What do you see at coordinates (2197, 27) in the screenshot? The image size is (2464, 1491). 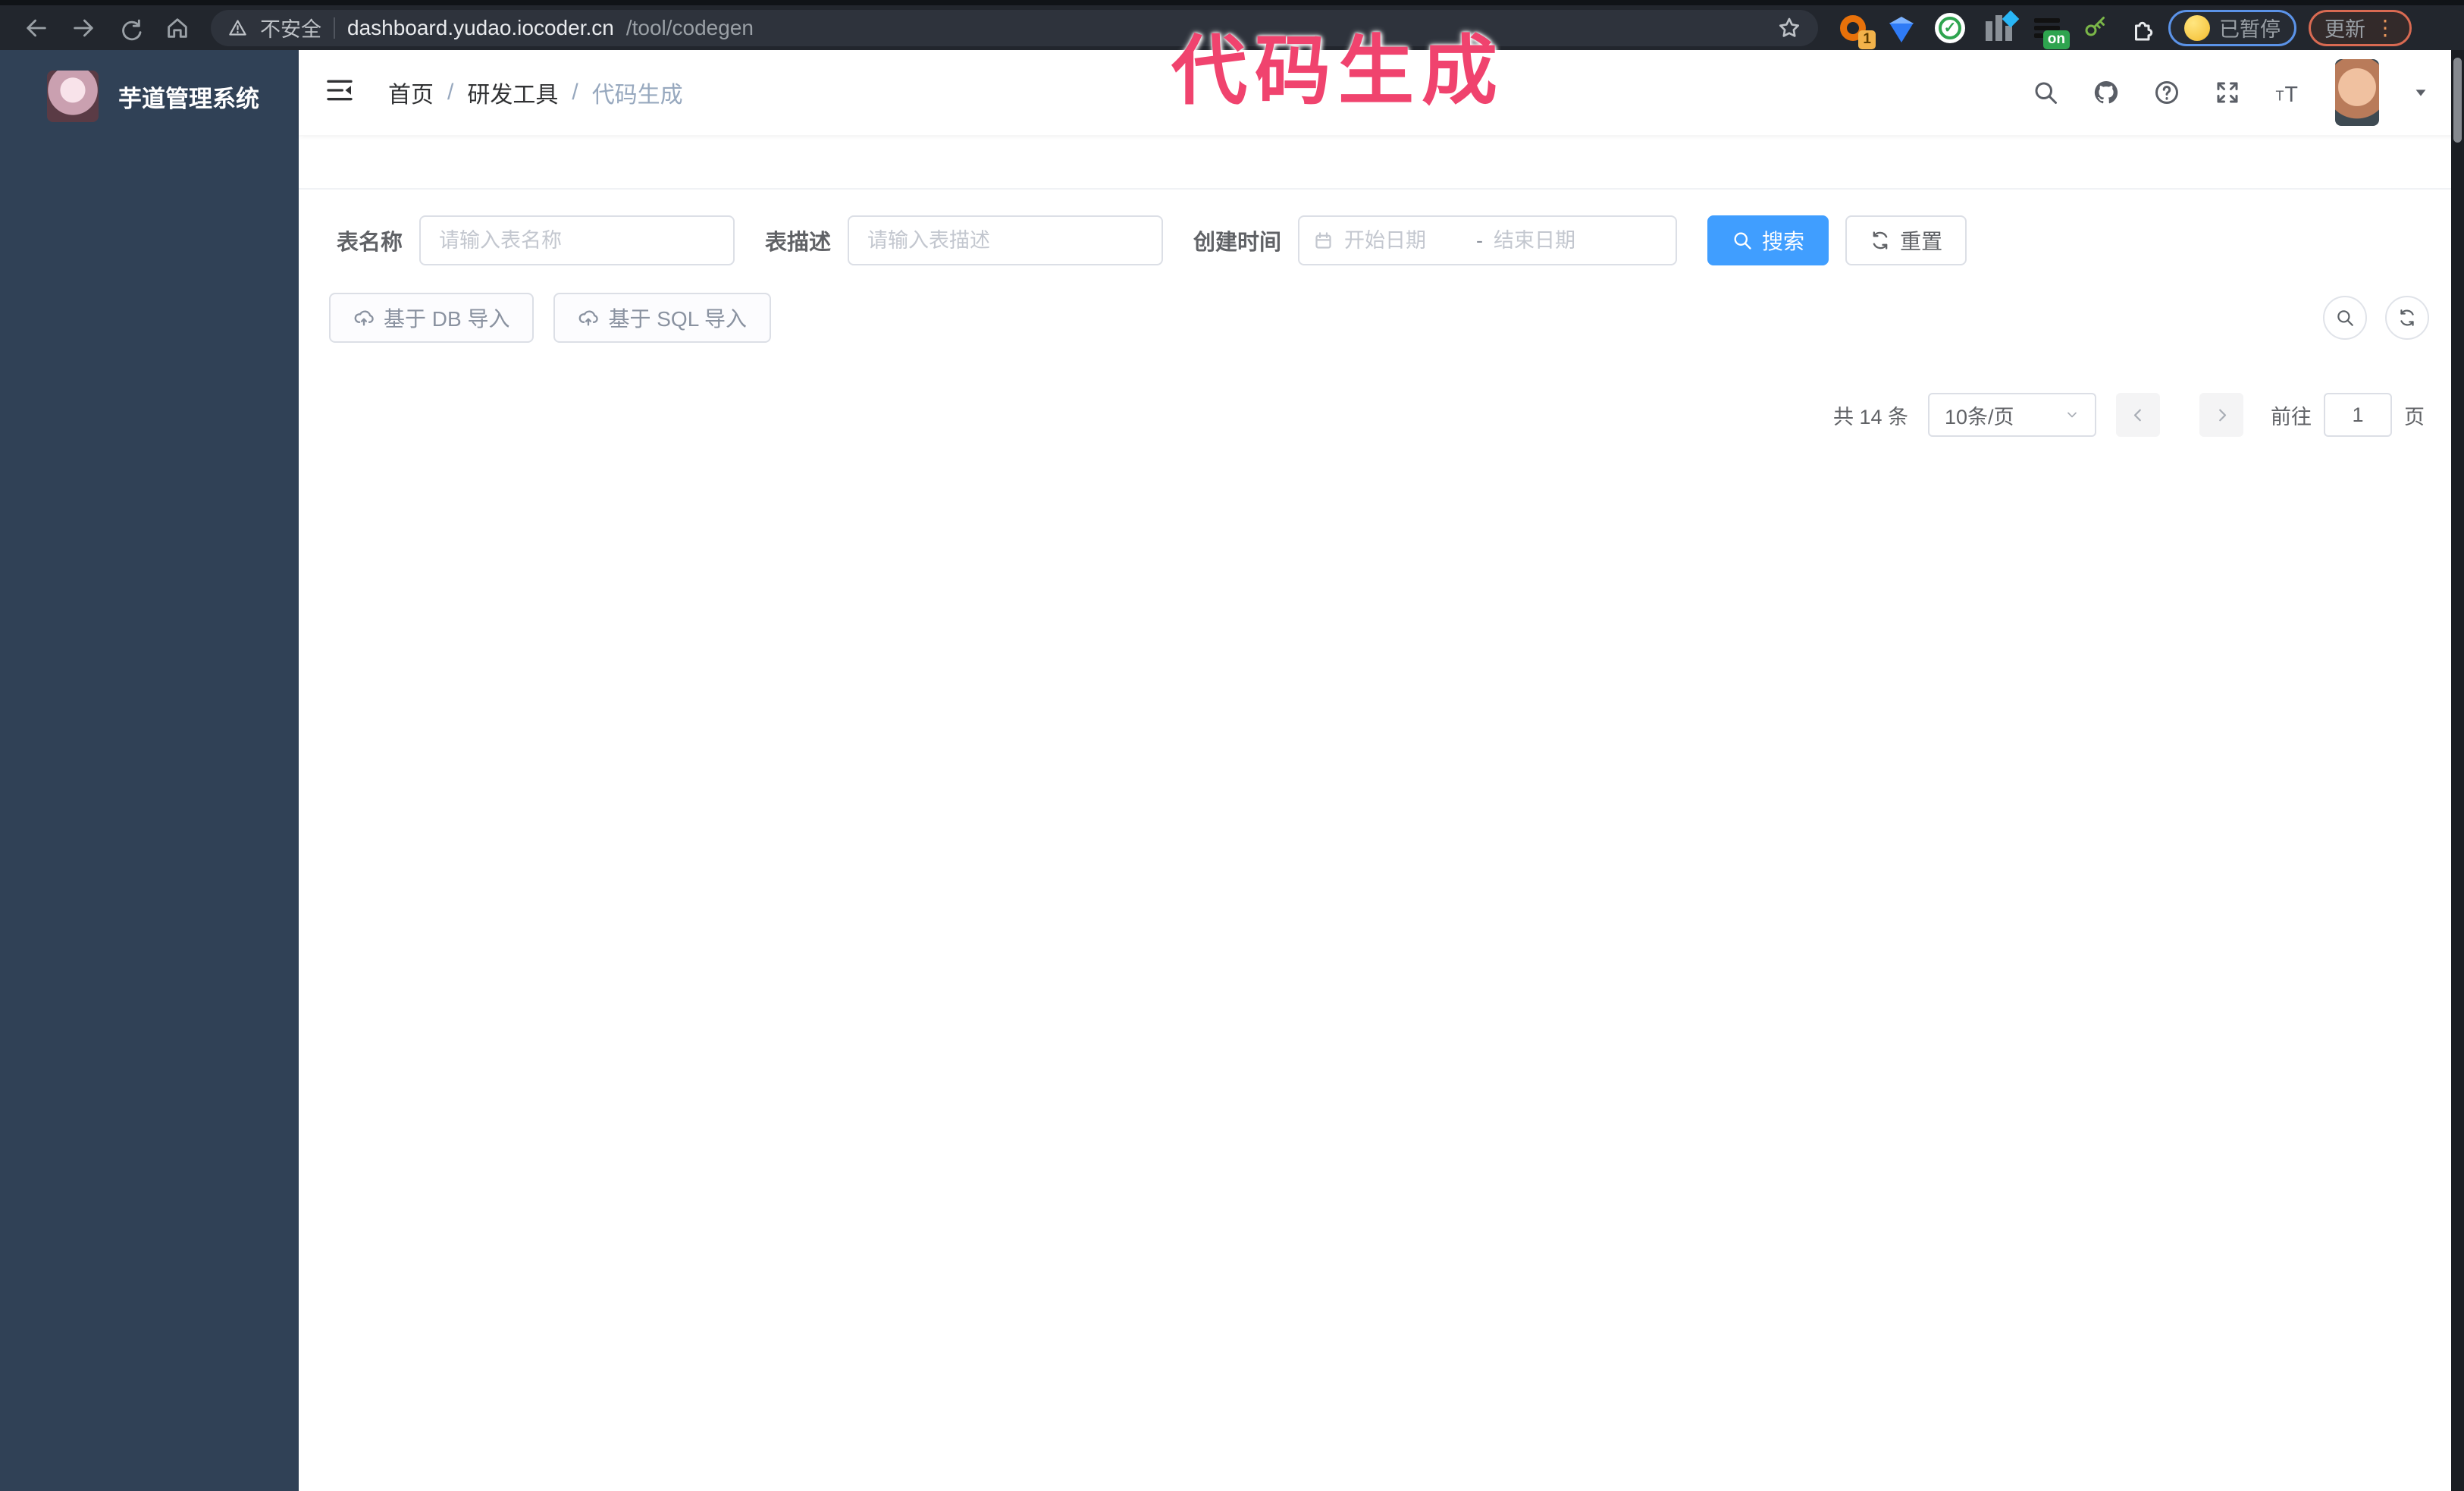 I see `profile-emoji-icon` at bounding box center [2197, 27].